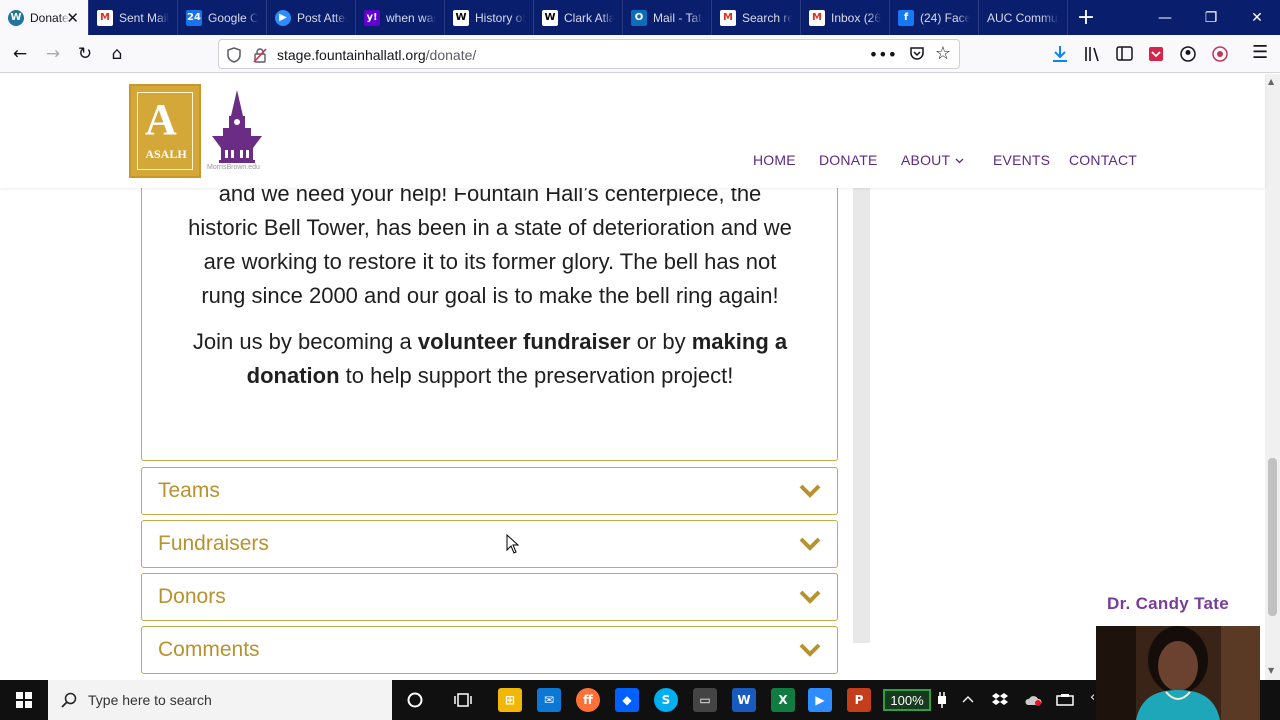  What do you see at coordinates (192, 596) in the screenshot?
I see `accordion-label: Donors` at bounding box center [192, 596].